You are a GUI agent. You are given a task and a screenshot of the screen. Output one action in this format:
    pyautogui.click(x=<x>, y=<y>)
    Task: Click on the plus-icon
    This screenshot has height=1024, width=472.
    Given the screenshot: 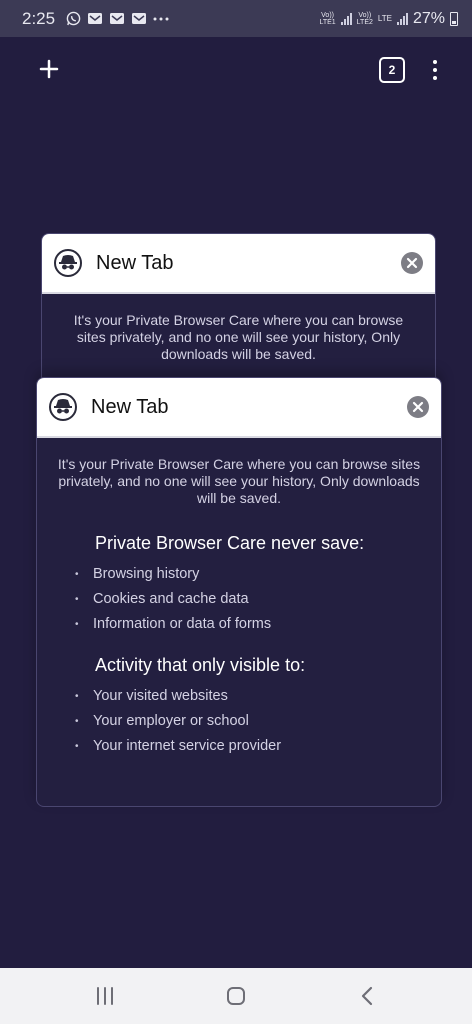 What is the action you would take?
    pyautogui.click(x=49, y=69)
    